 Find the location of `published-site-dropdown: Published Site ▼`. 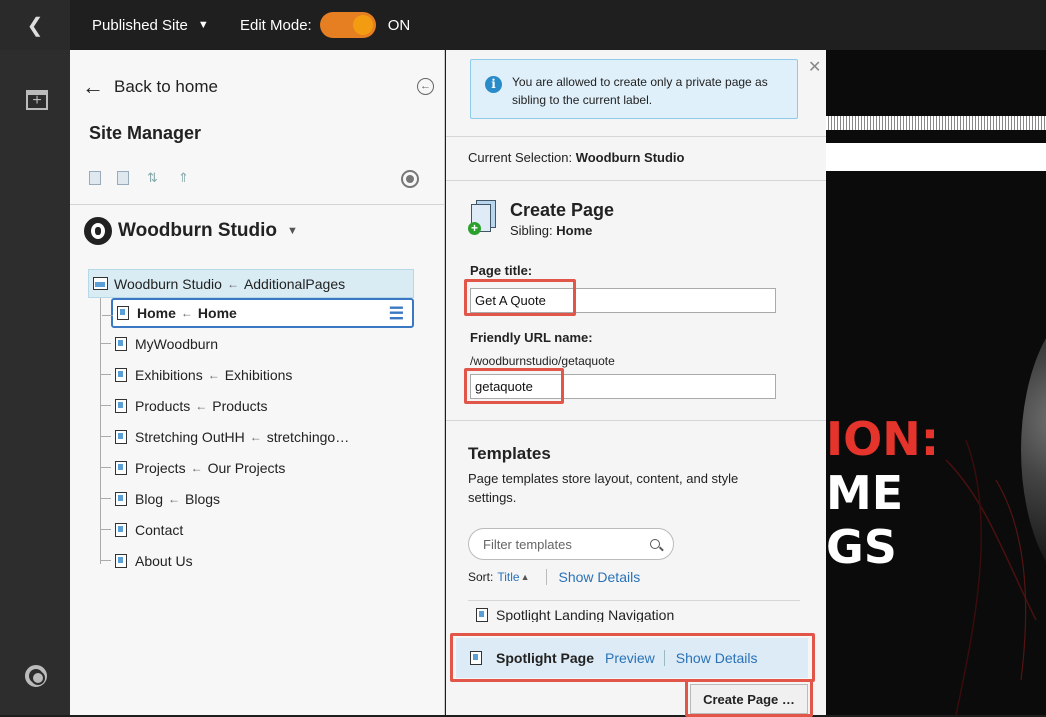

published-site-dropdown: Published Site ▼ is located at coordinates (150, 25).